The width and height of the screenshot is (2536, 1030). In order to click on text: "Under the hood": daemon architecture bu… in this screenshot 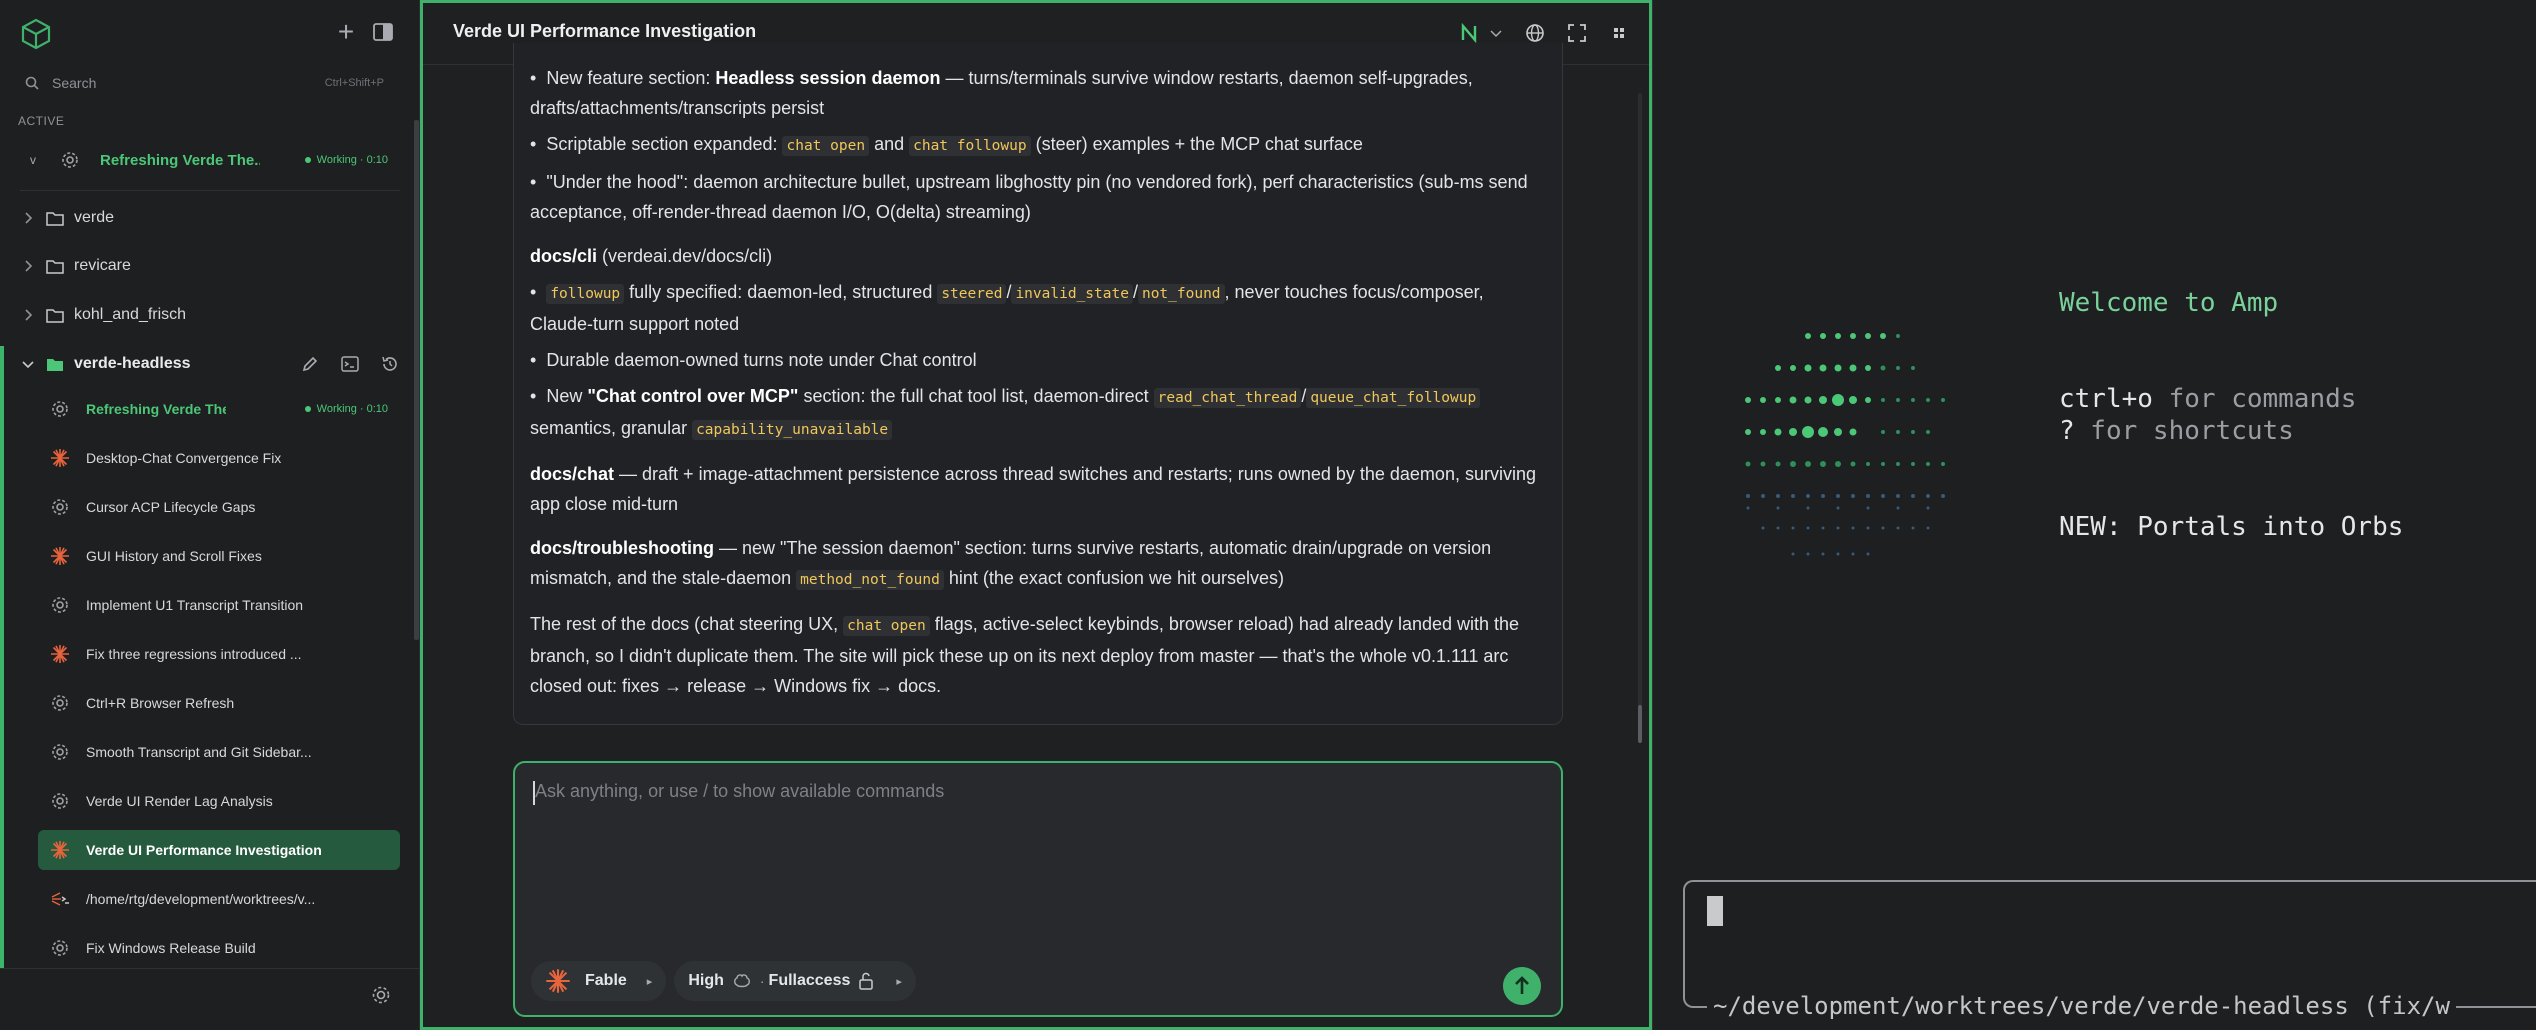, I will do `click(1029, 197)`.